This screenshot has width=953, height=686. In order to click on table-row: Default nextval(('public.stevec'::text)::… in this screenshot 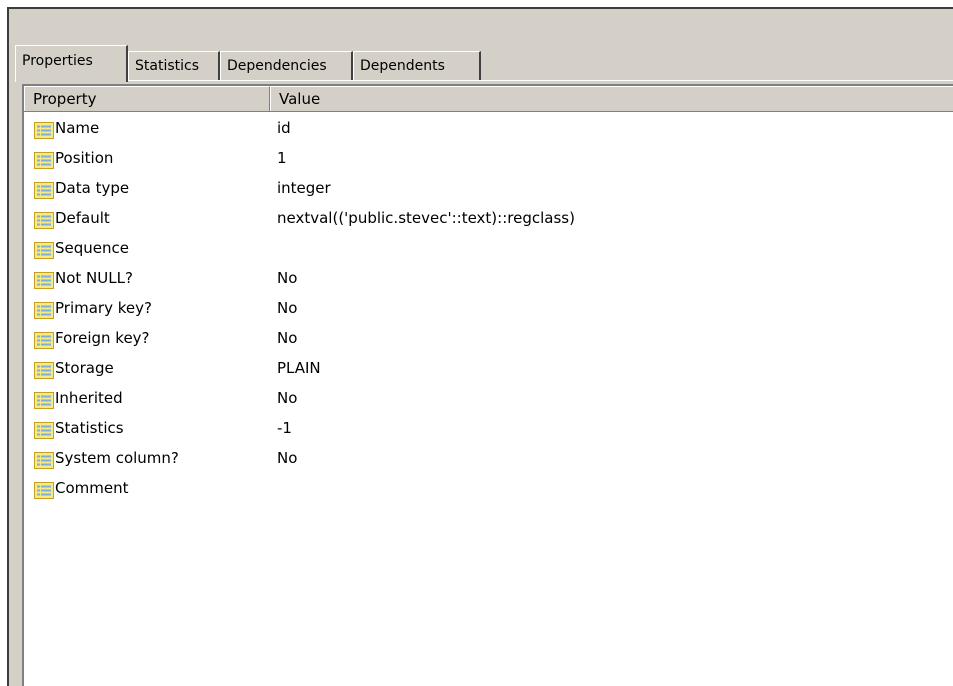, I will do `click(488, 218)`.